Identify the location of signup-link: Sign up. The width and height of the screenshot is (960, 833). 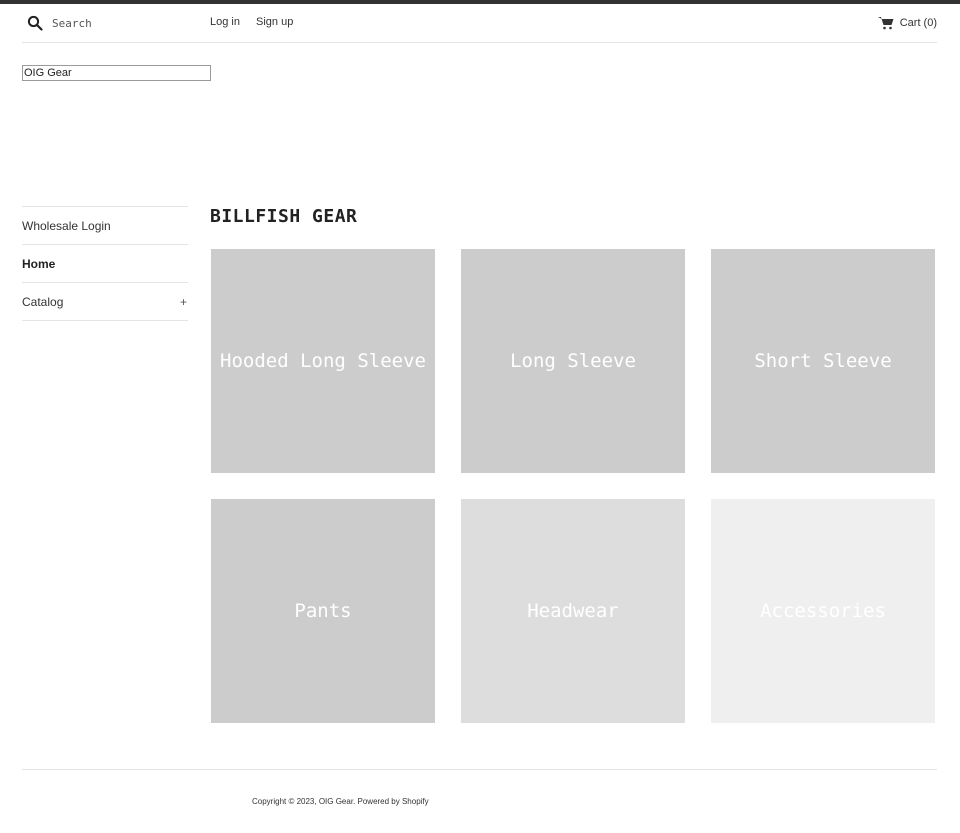
(274, 22).